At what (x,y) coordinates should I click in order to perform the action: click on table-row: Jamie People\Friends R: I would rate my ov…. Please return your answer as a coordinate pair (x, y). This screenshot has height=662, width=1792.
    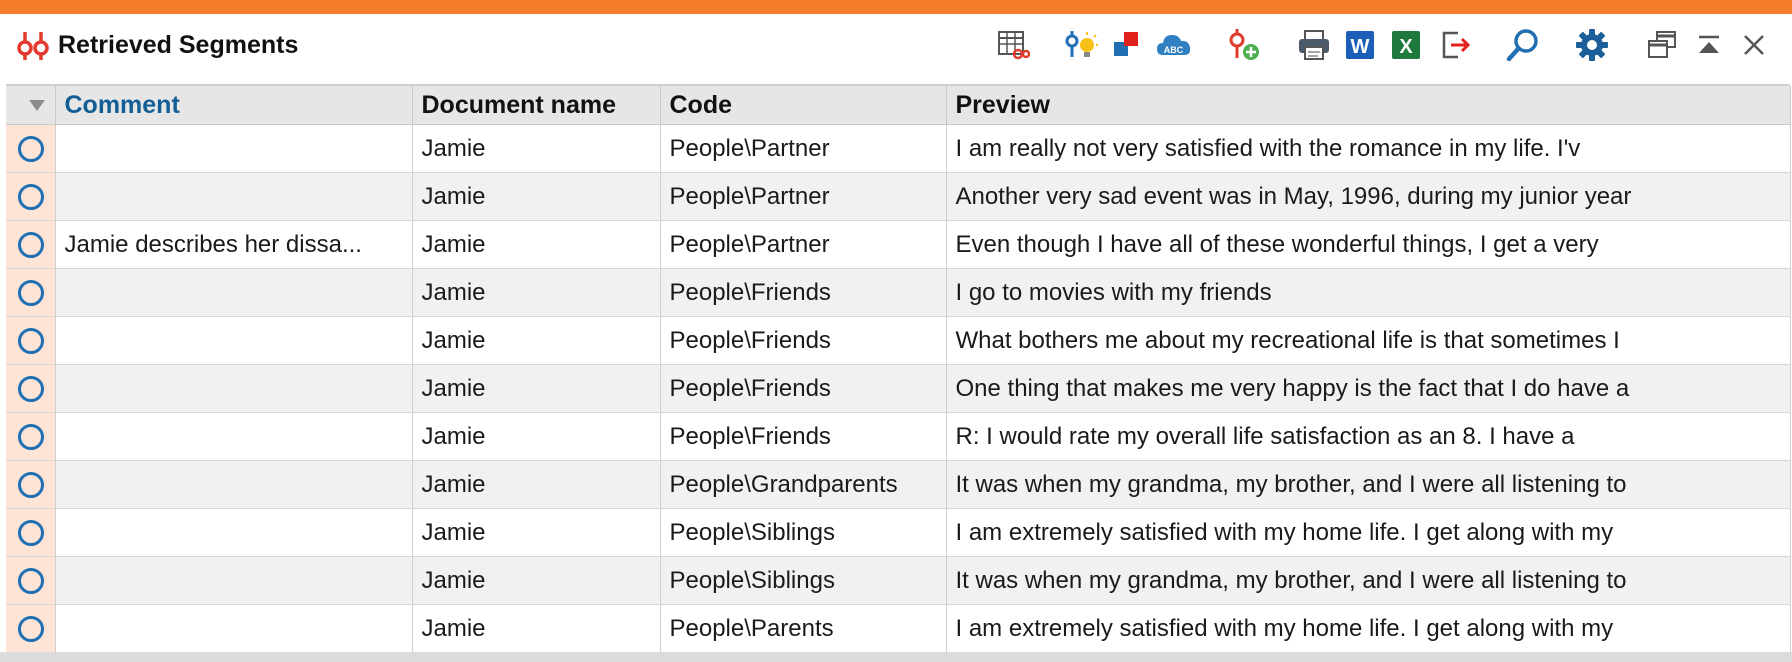
    Looking at the image, I should click on (898, 436).